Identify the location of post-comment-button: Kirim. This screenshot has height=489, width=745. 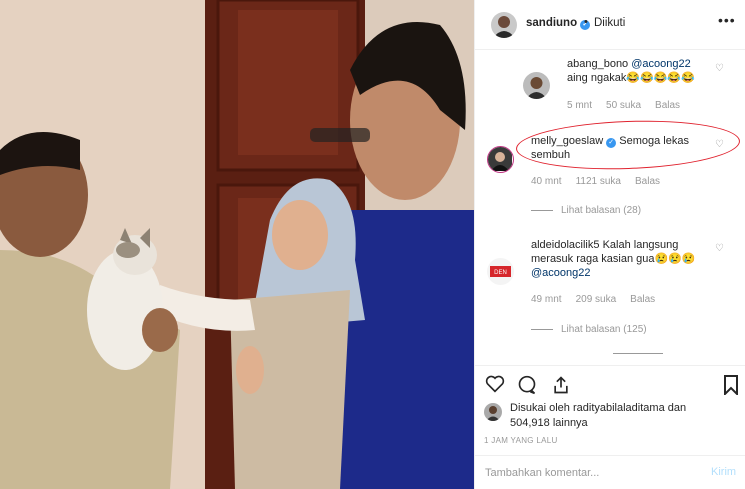
(723, 472).